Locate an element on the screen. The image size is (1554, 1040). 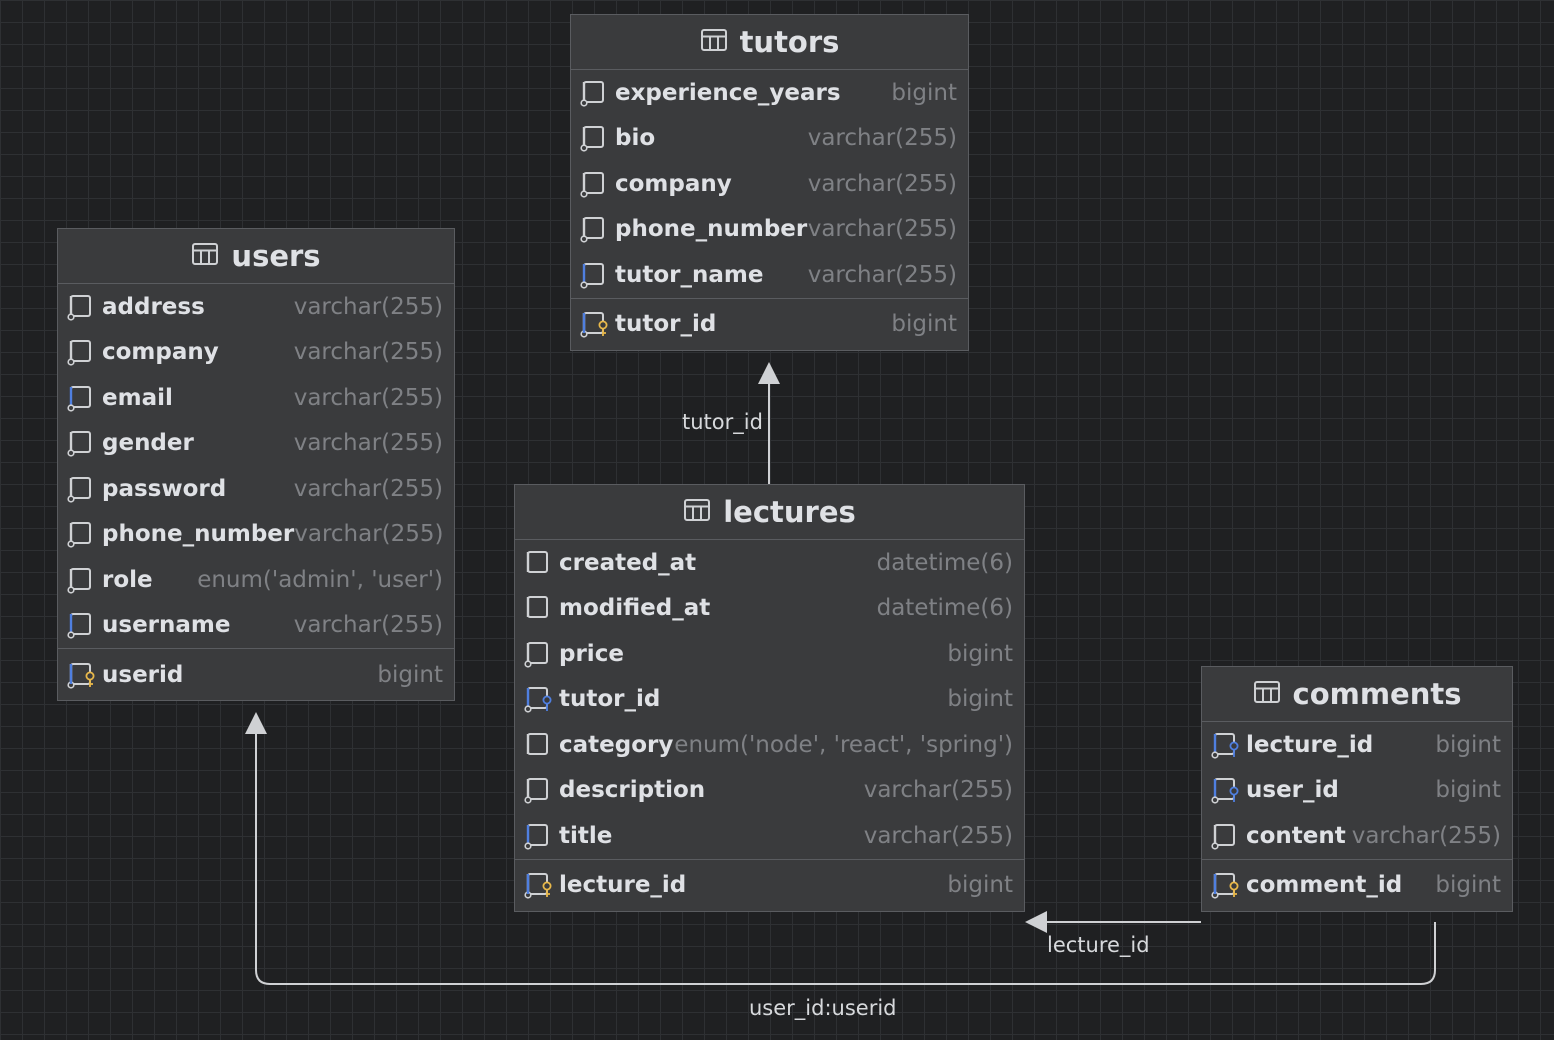
table-name: tutors is located at coordinates (789, 42).